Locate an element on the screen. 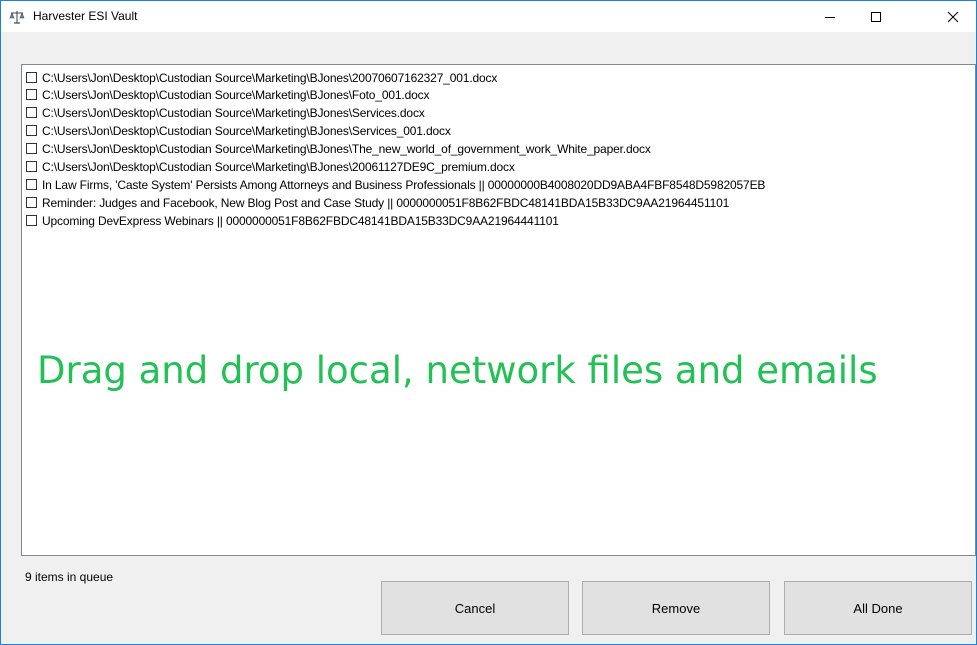  close-icon is located at coordinates (953, 16).